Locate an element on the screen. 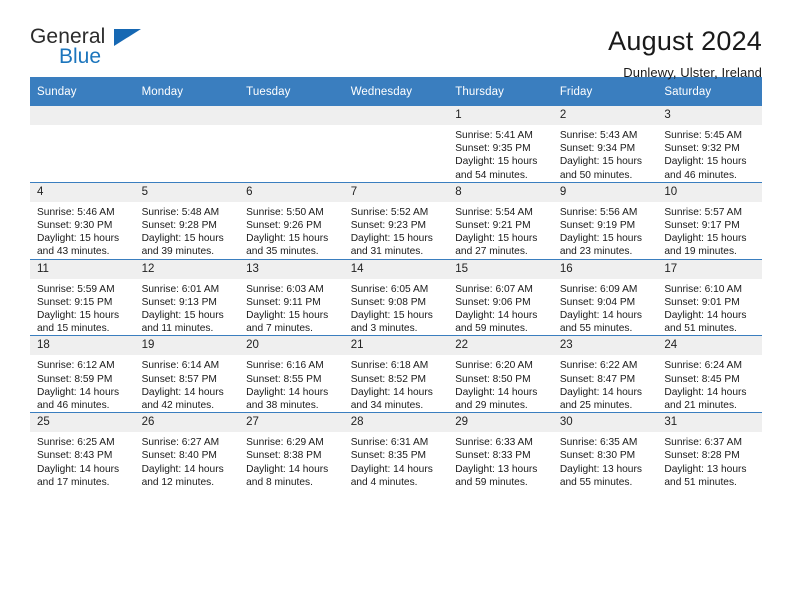 The image size is (792, 612). general-blue-logo: General Blue is located at coordinates (87, 49).